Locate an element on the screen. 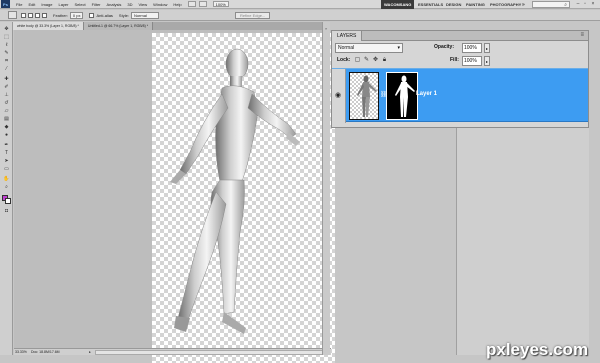 The width and height of the screenshot is (600, 363). layer-mask-figure is located at coordinates (405, 96).